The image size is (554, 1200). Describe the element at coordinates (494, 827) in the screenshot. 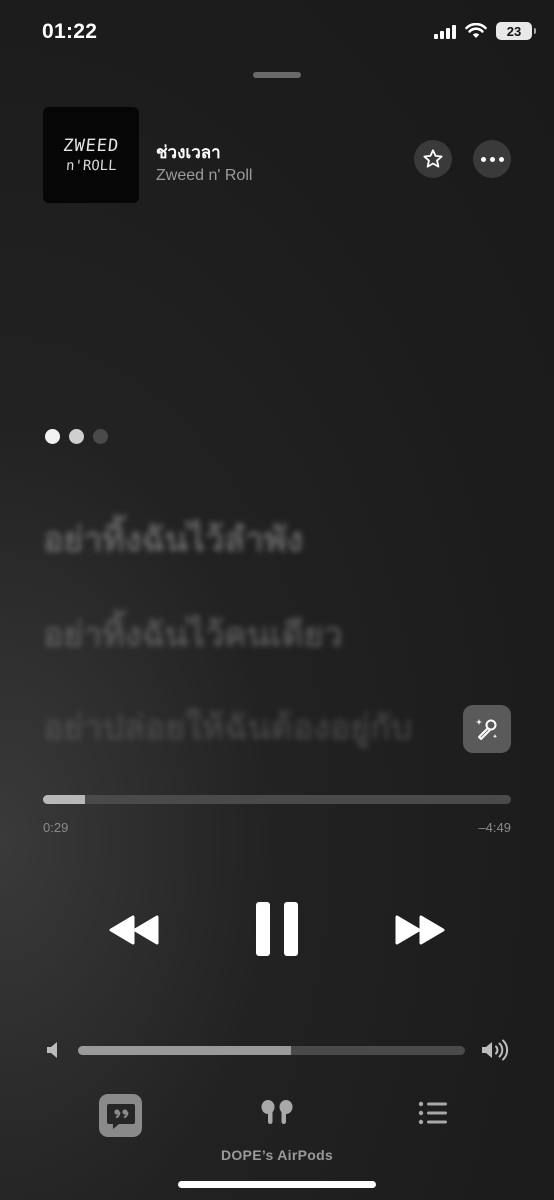

I see `remaining-time: –4:49` at that location.